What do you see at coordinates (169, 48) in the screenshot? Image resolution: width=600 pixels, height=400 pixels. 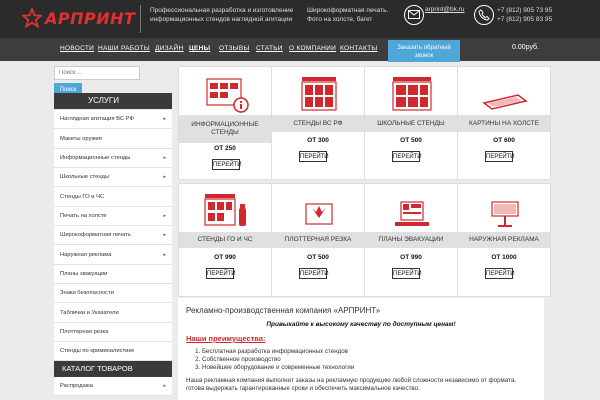 I see `nav-item-design: ДИЗАЙН` at bounding box center [169, 48].